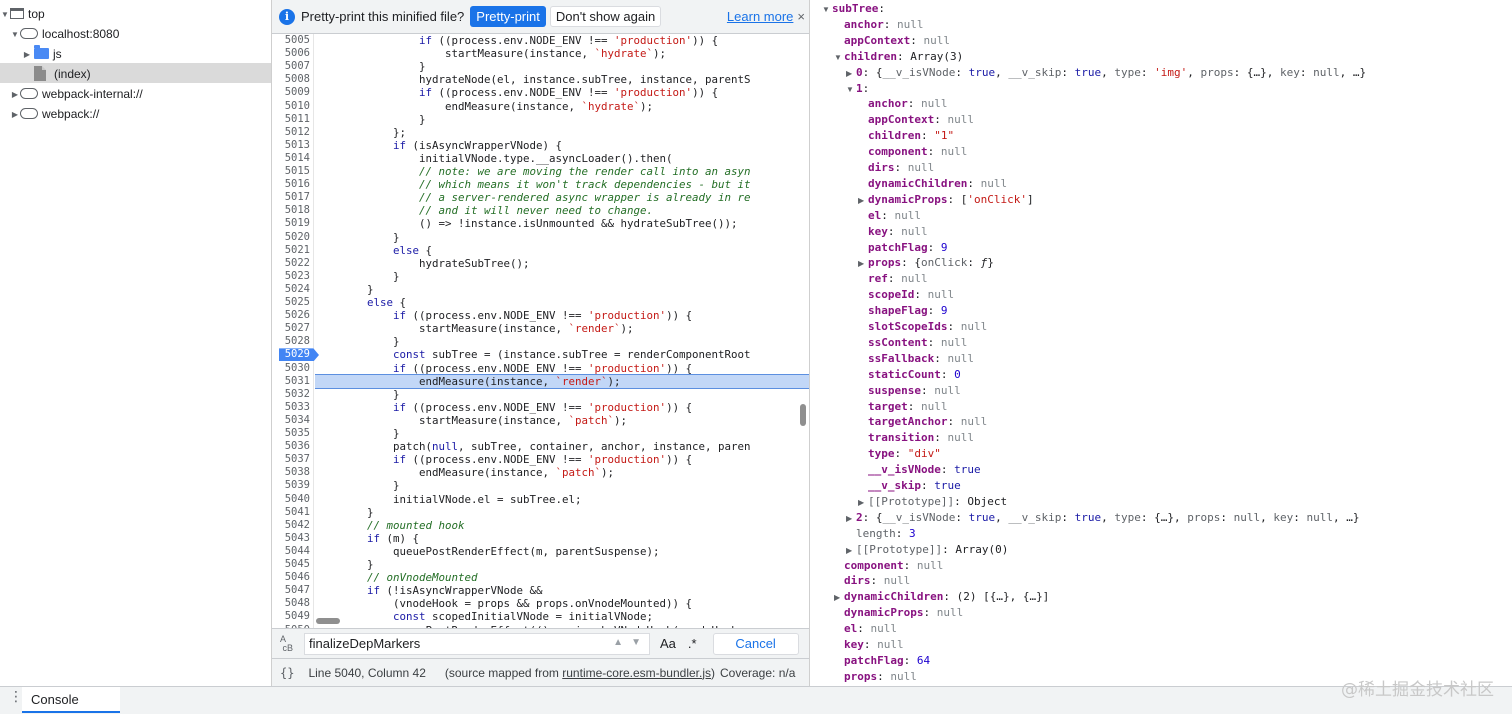 The height and width of the screenshot is (714, 1512). What do you see at coordinates (508, 16) in the screenshot?
I see `pretty-print-button: Pretty-print` at bounding box center [508, 16].